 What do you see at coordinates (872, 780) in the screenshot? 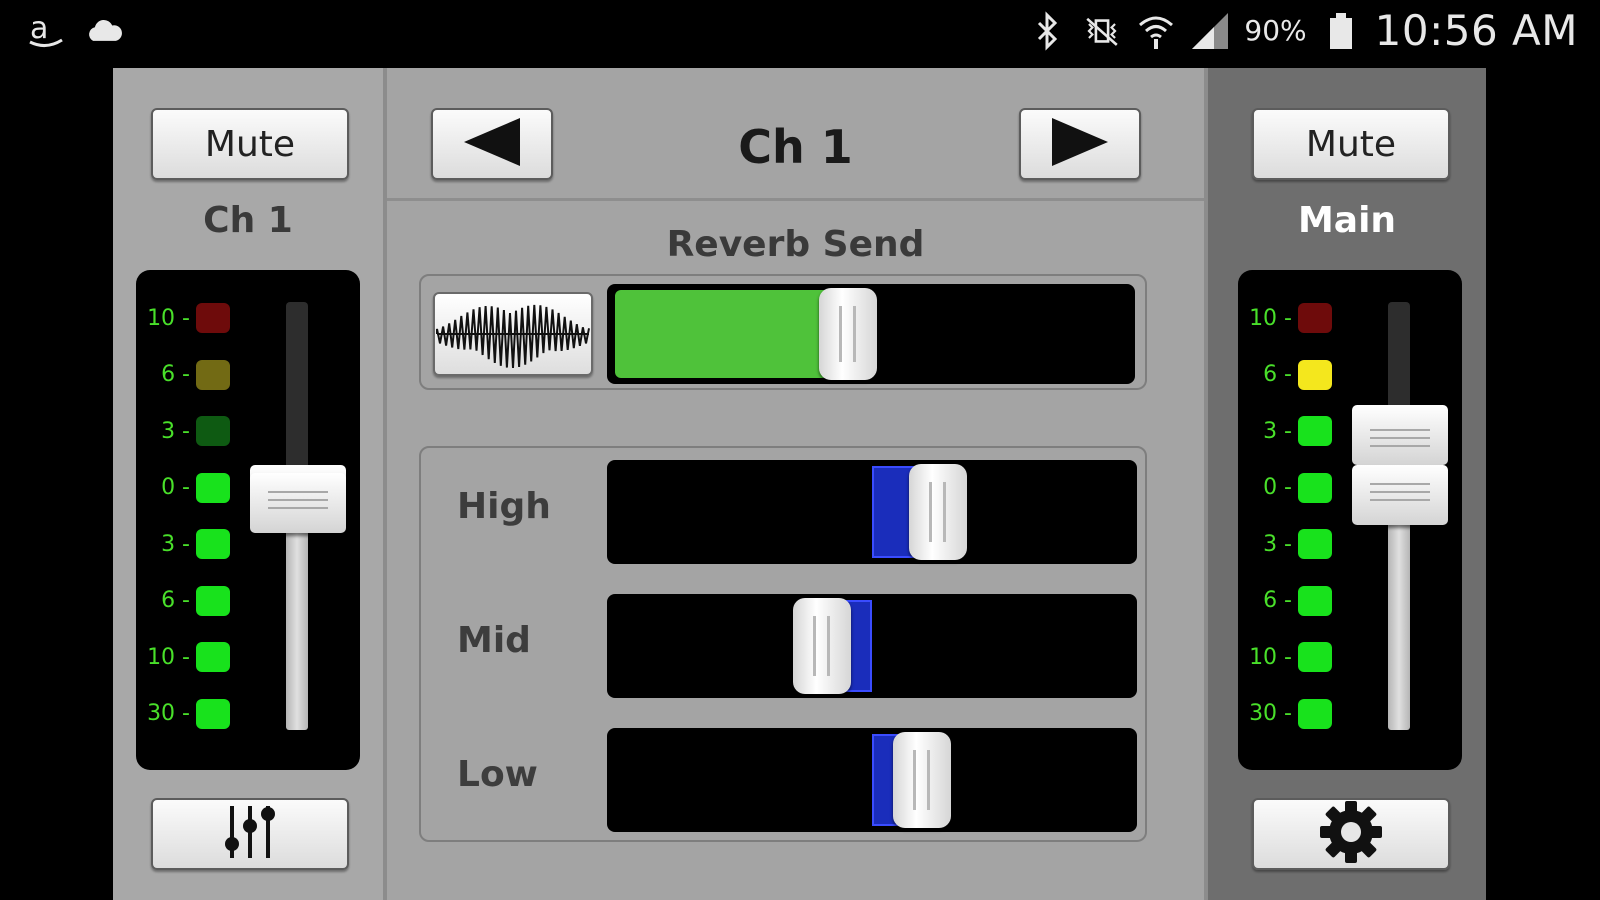
I see `eq-low-slider` at bounding box center [872, 780].